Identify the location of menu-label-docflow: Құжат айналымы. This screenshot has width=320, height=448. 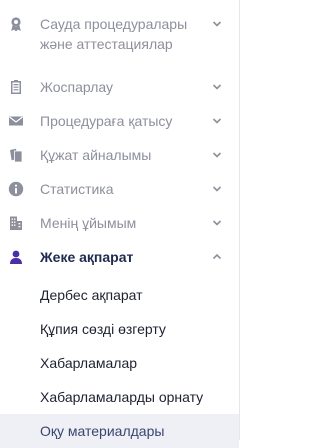
(96, 155).